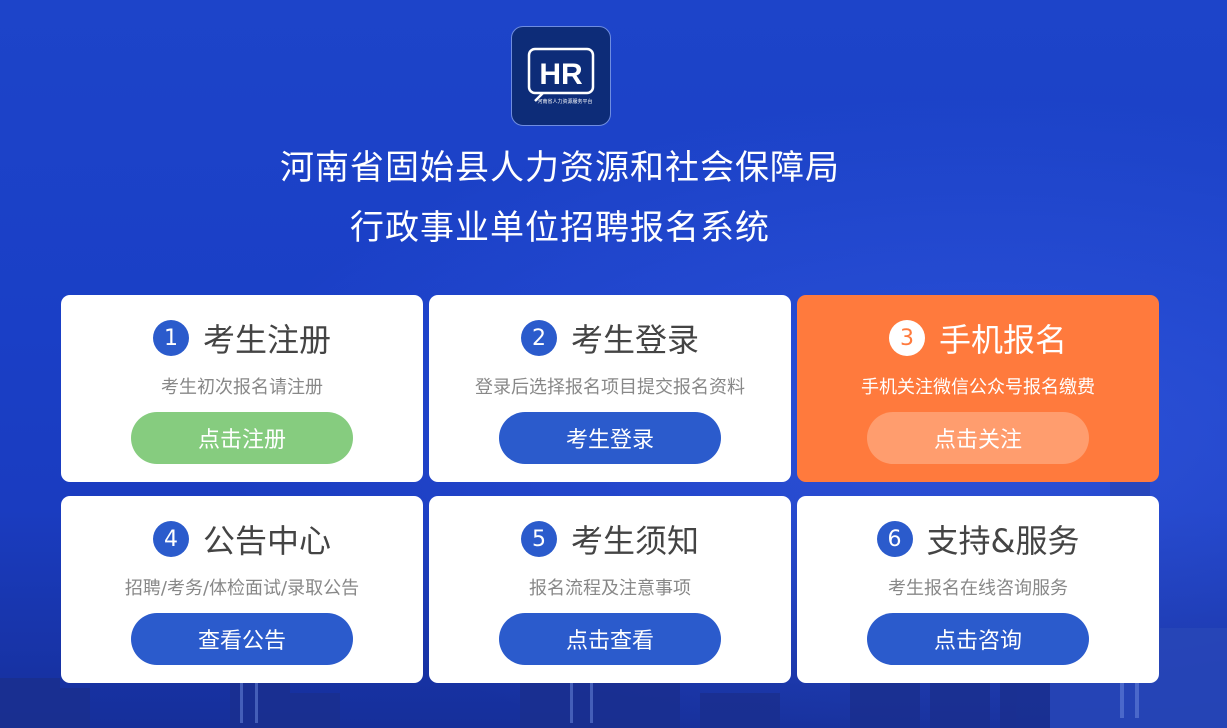 Image resolution: width=1227 pixels, height=728 pixels. I want to click on card-mobile-signup: 3 手机报名 手机关注微信公众号报名缴费 点击关注, so click(978, 388).